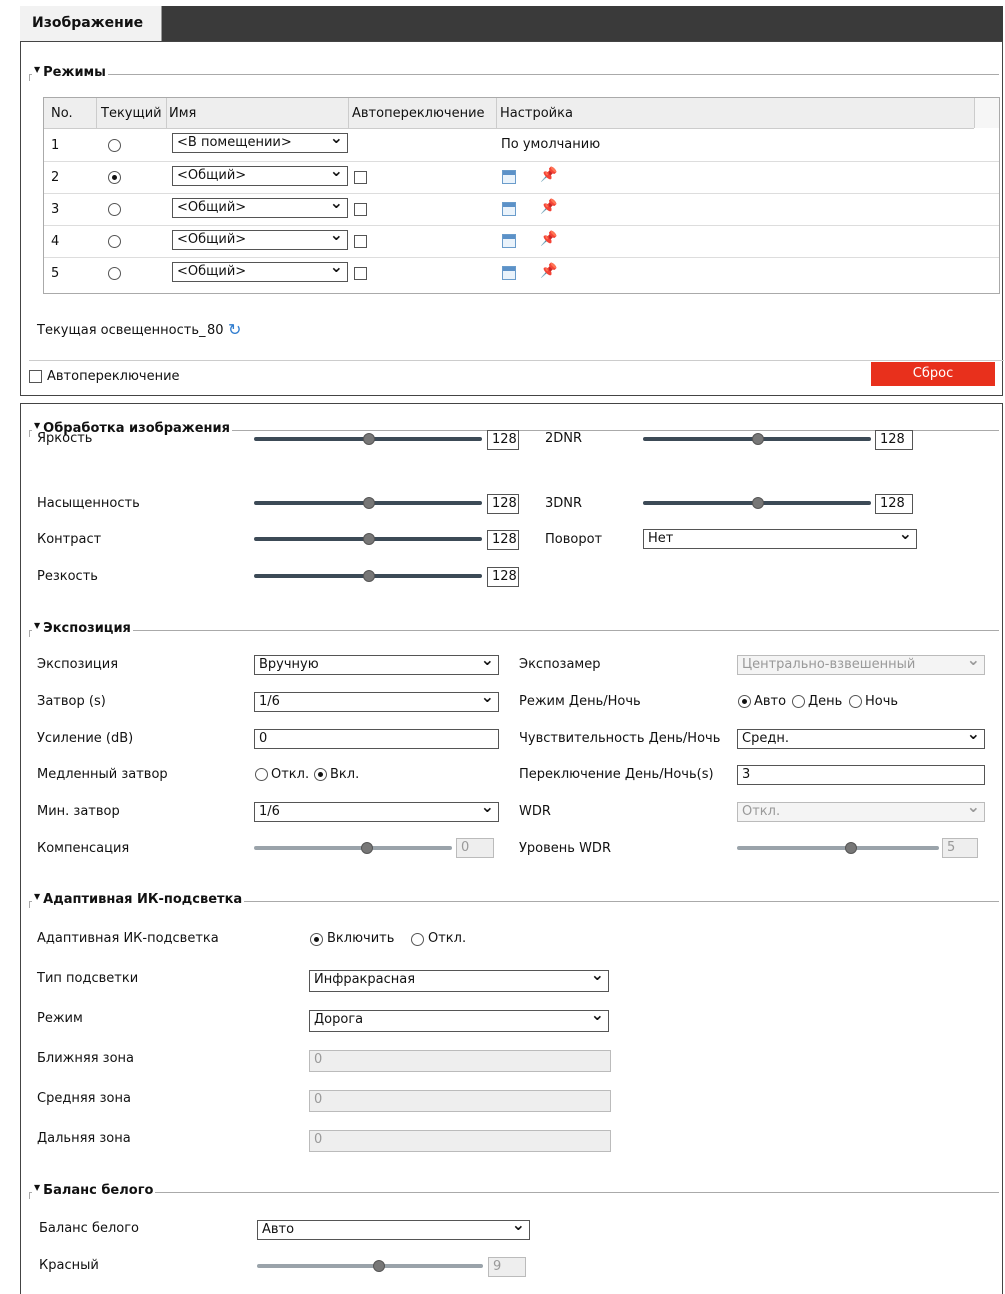  What do you see at coordinates (503, 540) in the screenshot?
I see `contrast-value: 128` at bounding box center [503, 540].